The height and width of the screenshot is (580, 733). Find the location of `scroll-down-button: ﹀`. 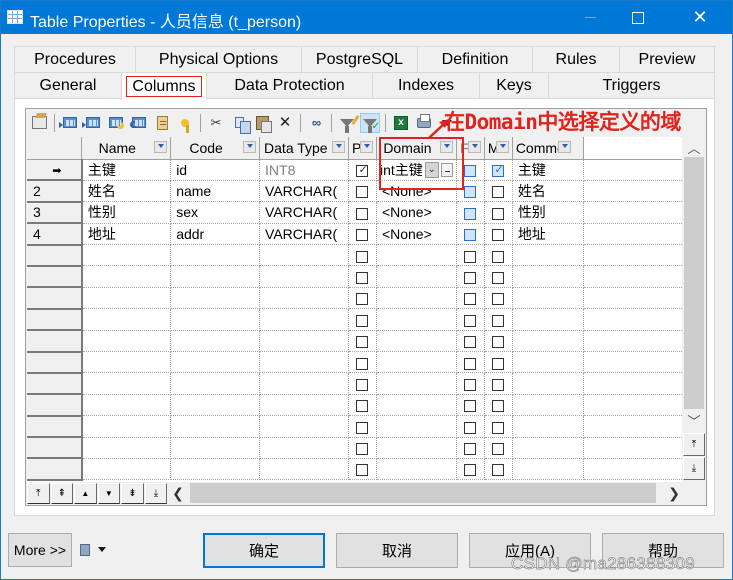

scroll-down-button: ﹀ is located at coordinates (694, 420).